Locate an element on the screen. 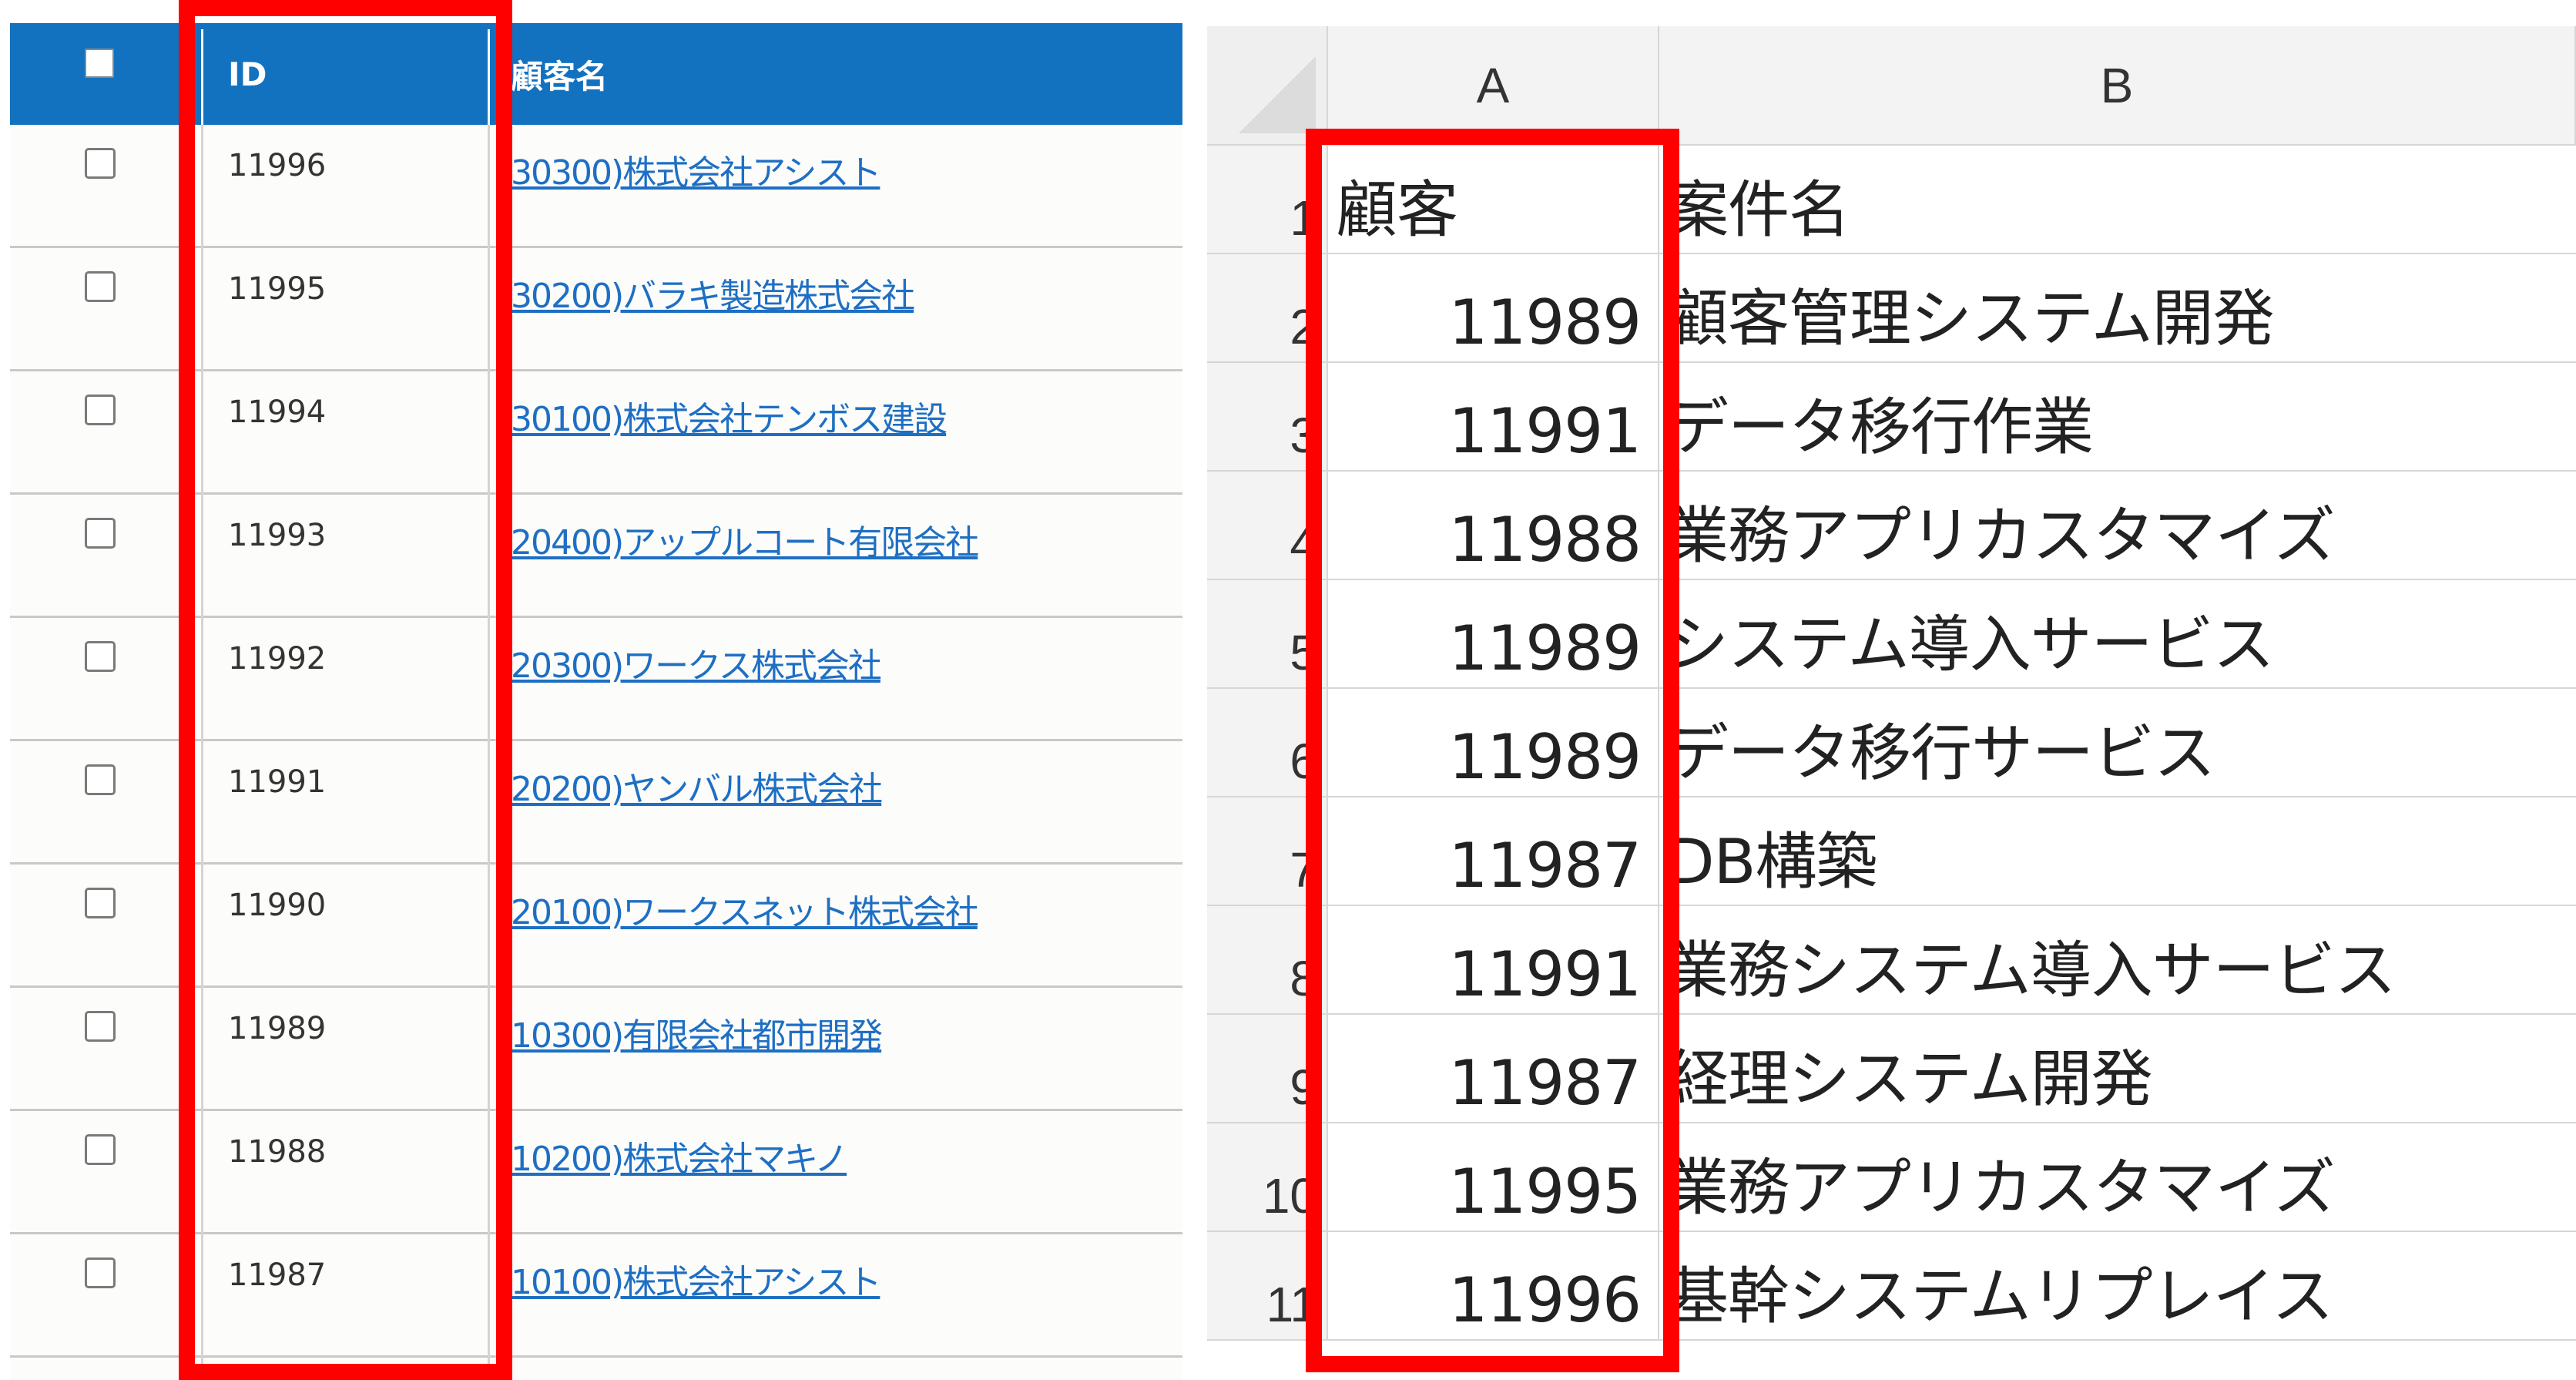  cell-b3: データ移行作業 is located at coordinates (2117, 417).